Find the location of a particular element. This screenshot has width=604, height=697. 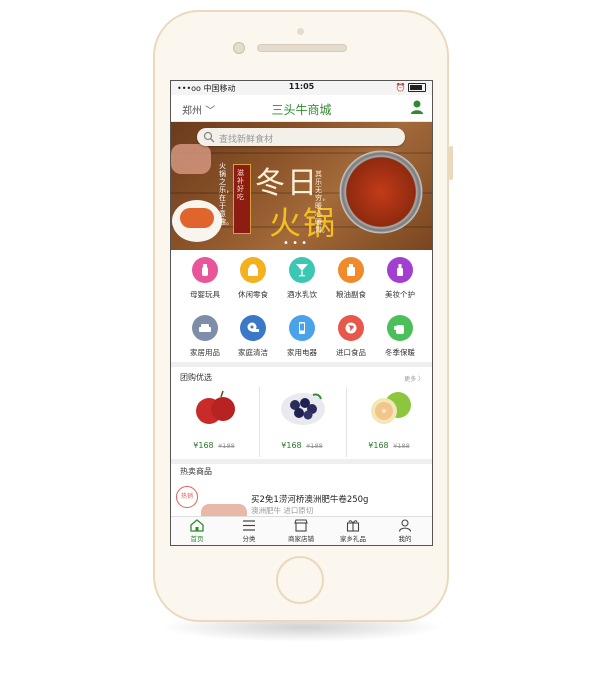

tab-home: 首页 is located at coordinates (197, 531).